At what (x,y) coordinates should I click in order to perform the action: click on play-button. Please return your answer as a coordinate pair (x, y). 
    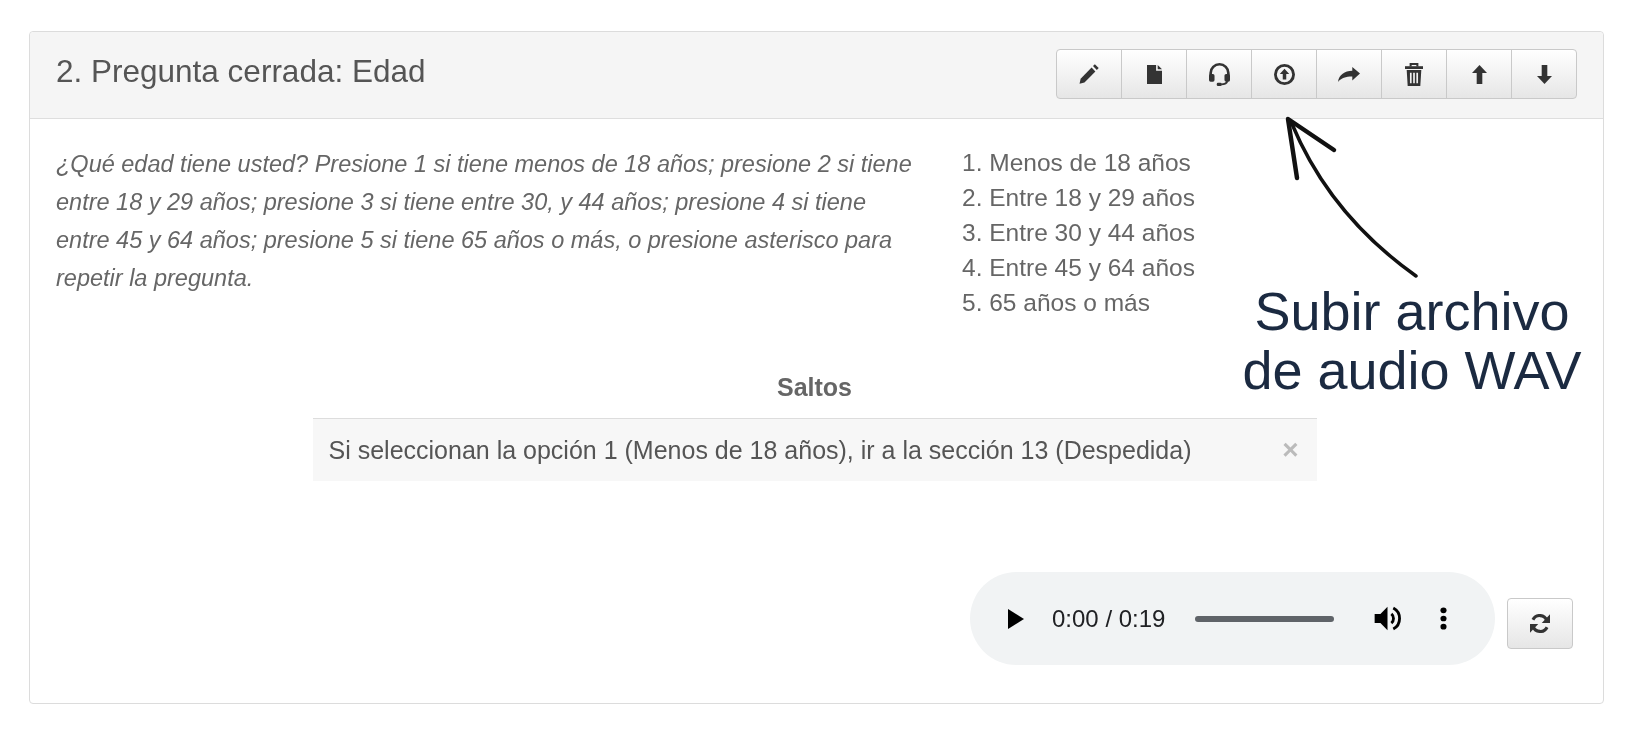
    Looking at the image, I should click on (1016, 618).